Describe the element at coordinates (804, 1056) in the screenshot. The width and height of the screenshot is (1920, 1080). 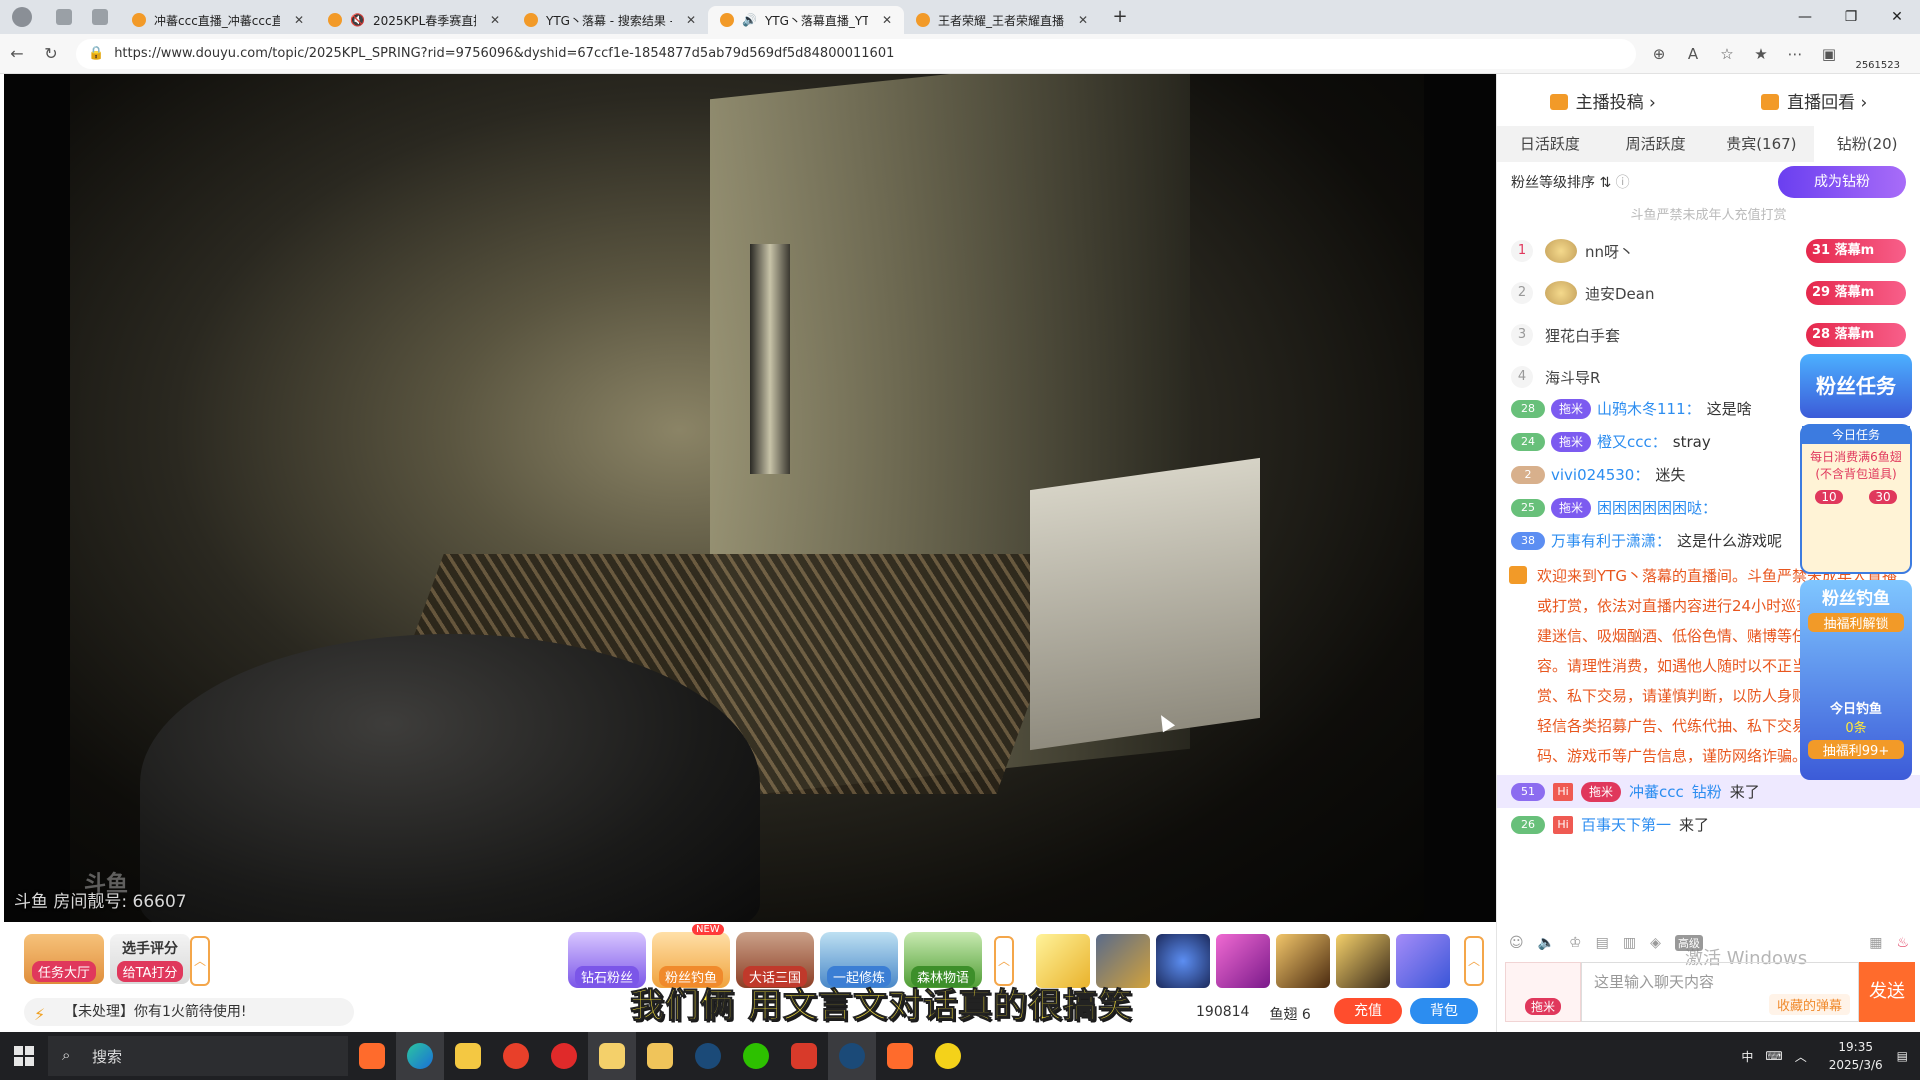
I see `wps-icon` at that location.